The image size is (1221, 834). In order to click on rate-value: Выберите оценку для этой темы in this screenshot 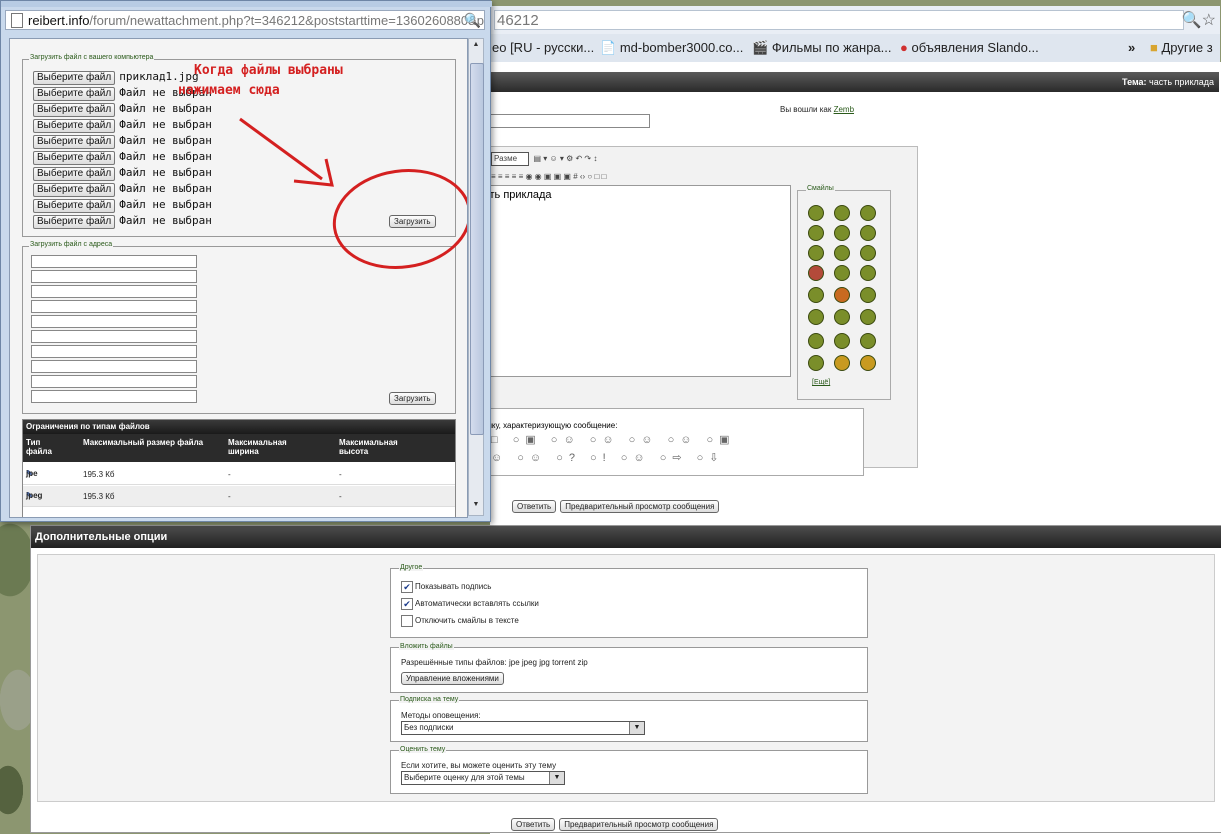, I will do `click(464, 777)`.